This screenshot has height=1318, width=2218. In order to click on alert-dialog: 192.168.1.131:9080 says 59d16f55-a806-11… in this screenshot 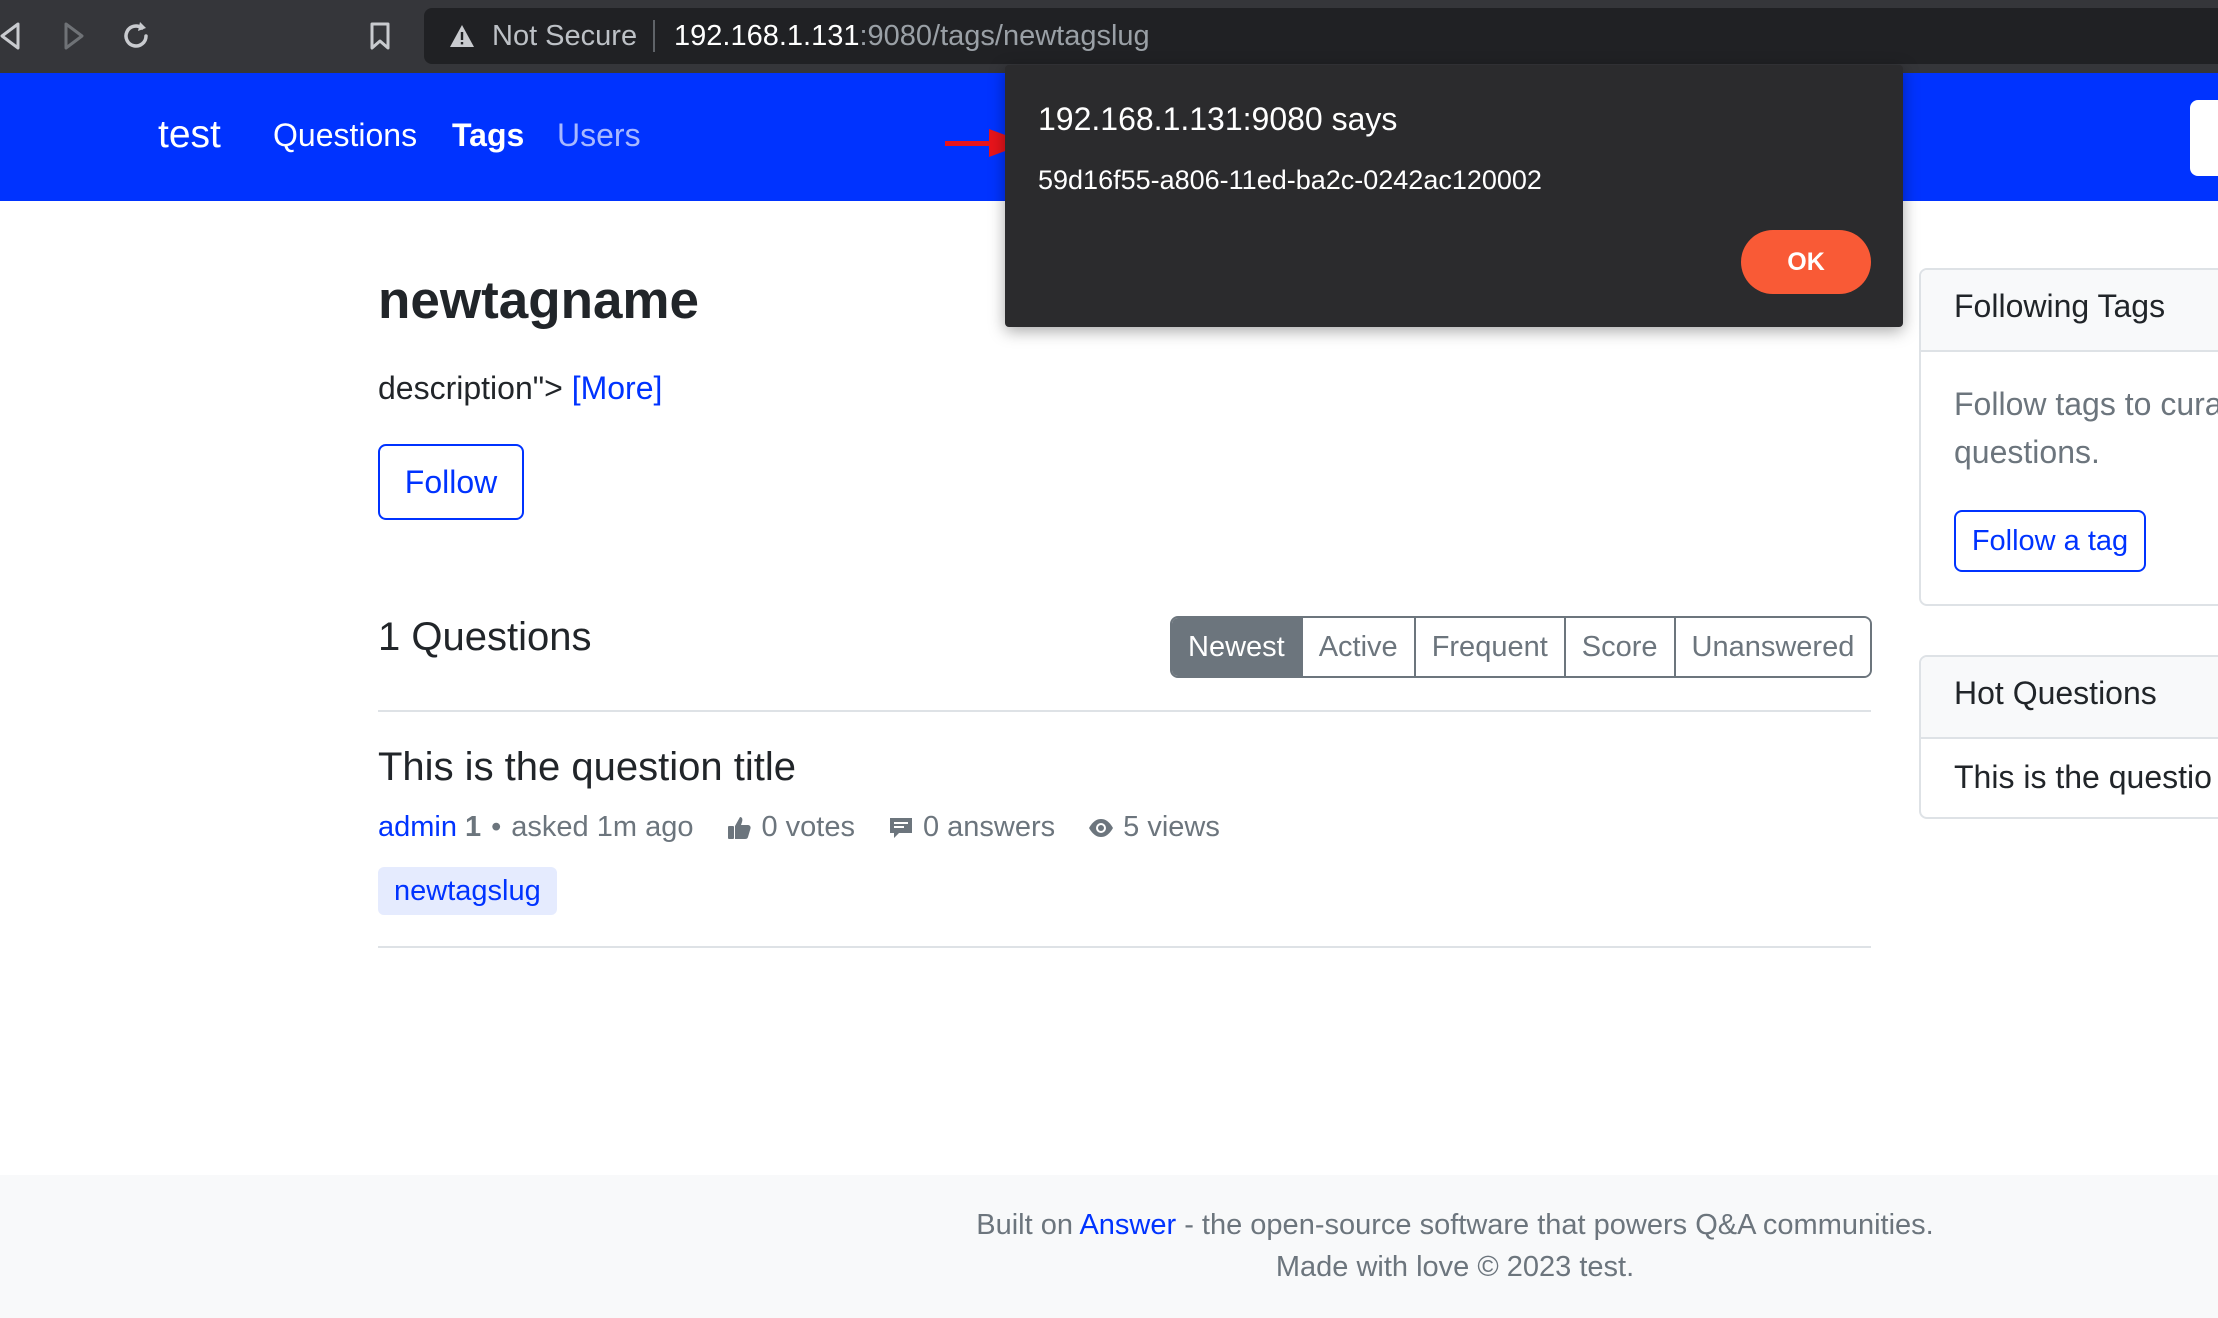, I will do `click(1454, 196)`.